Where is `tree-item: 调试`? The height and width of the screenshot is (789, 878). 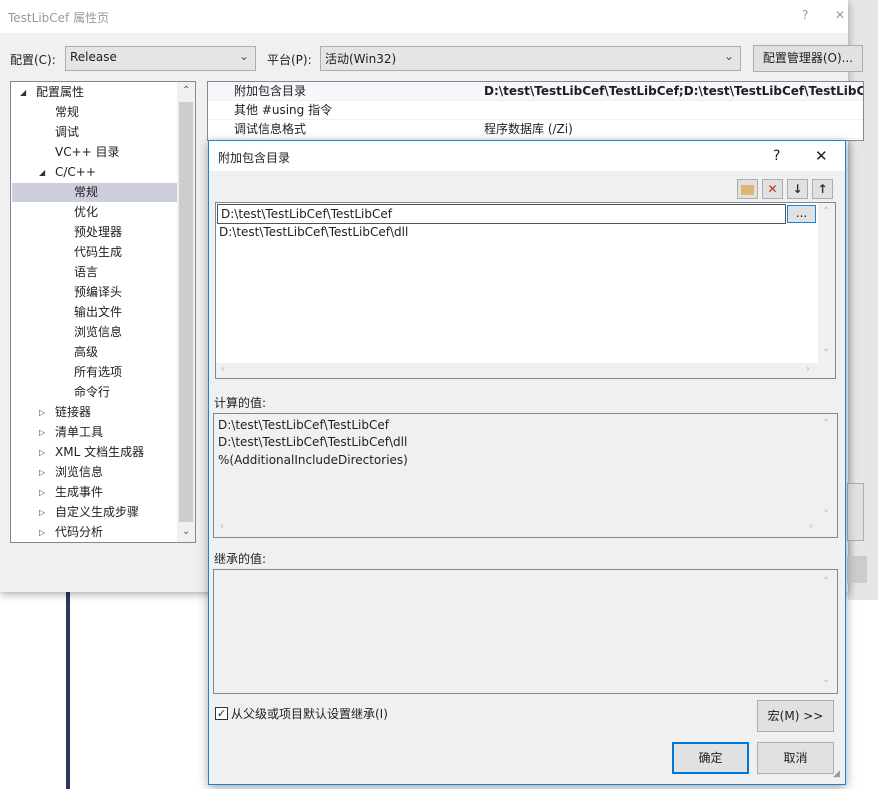
tree-item: 调试 is located at coordinates (94, 132).